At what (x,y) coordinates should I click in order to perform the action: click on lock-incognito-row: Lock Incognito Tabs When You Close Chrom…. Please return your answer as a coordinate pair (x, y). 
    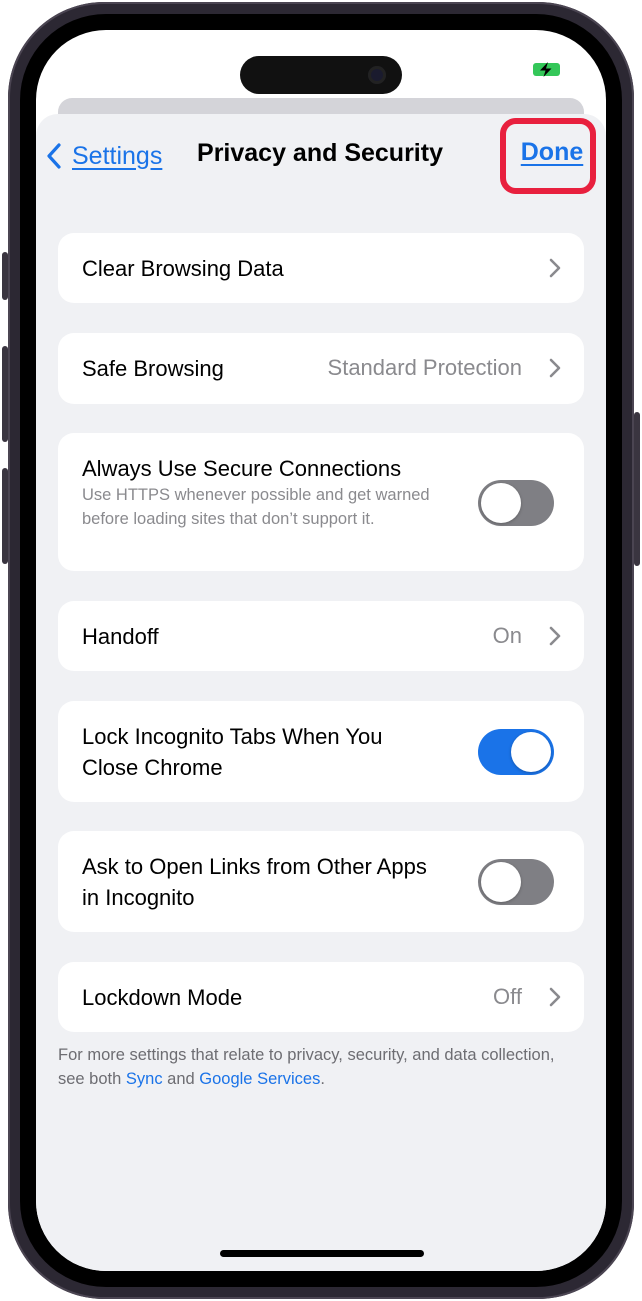
    Looking at the image, I should click on (321, 751).